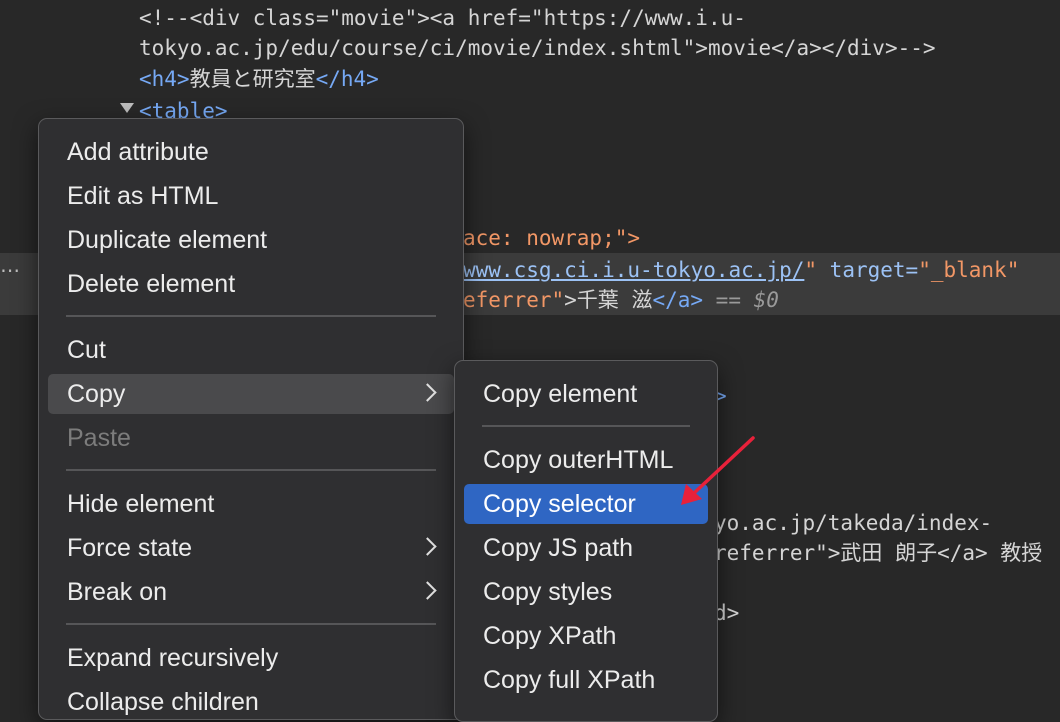 The image size is (1060, 722). I want to click on annotation-arrow-icon, so click(718, 470).